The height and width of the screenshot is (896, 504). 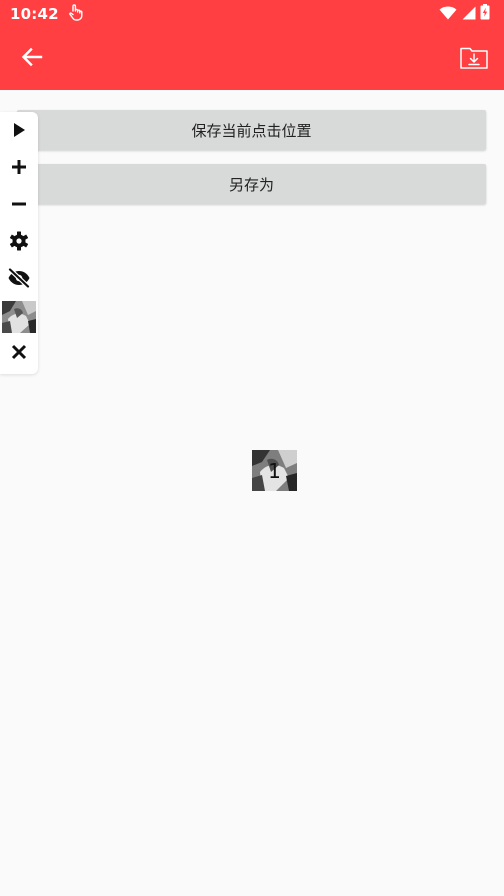 I want to click on app-bar, so click(x=252, y=59).